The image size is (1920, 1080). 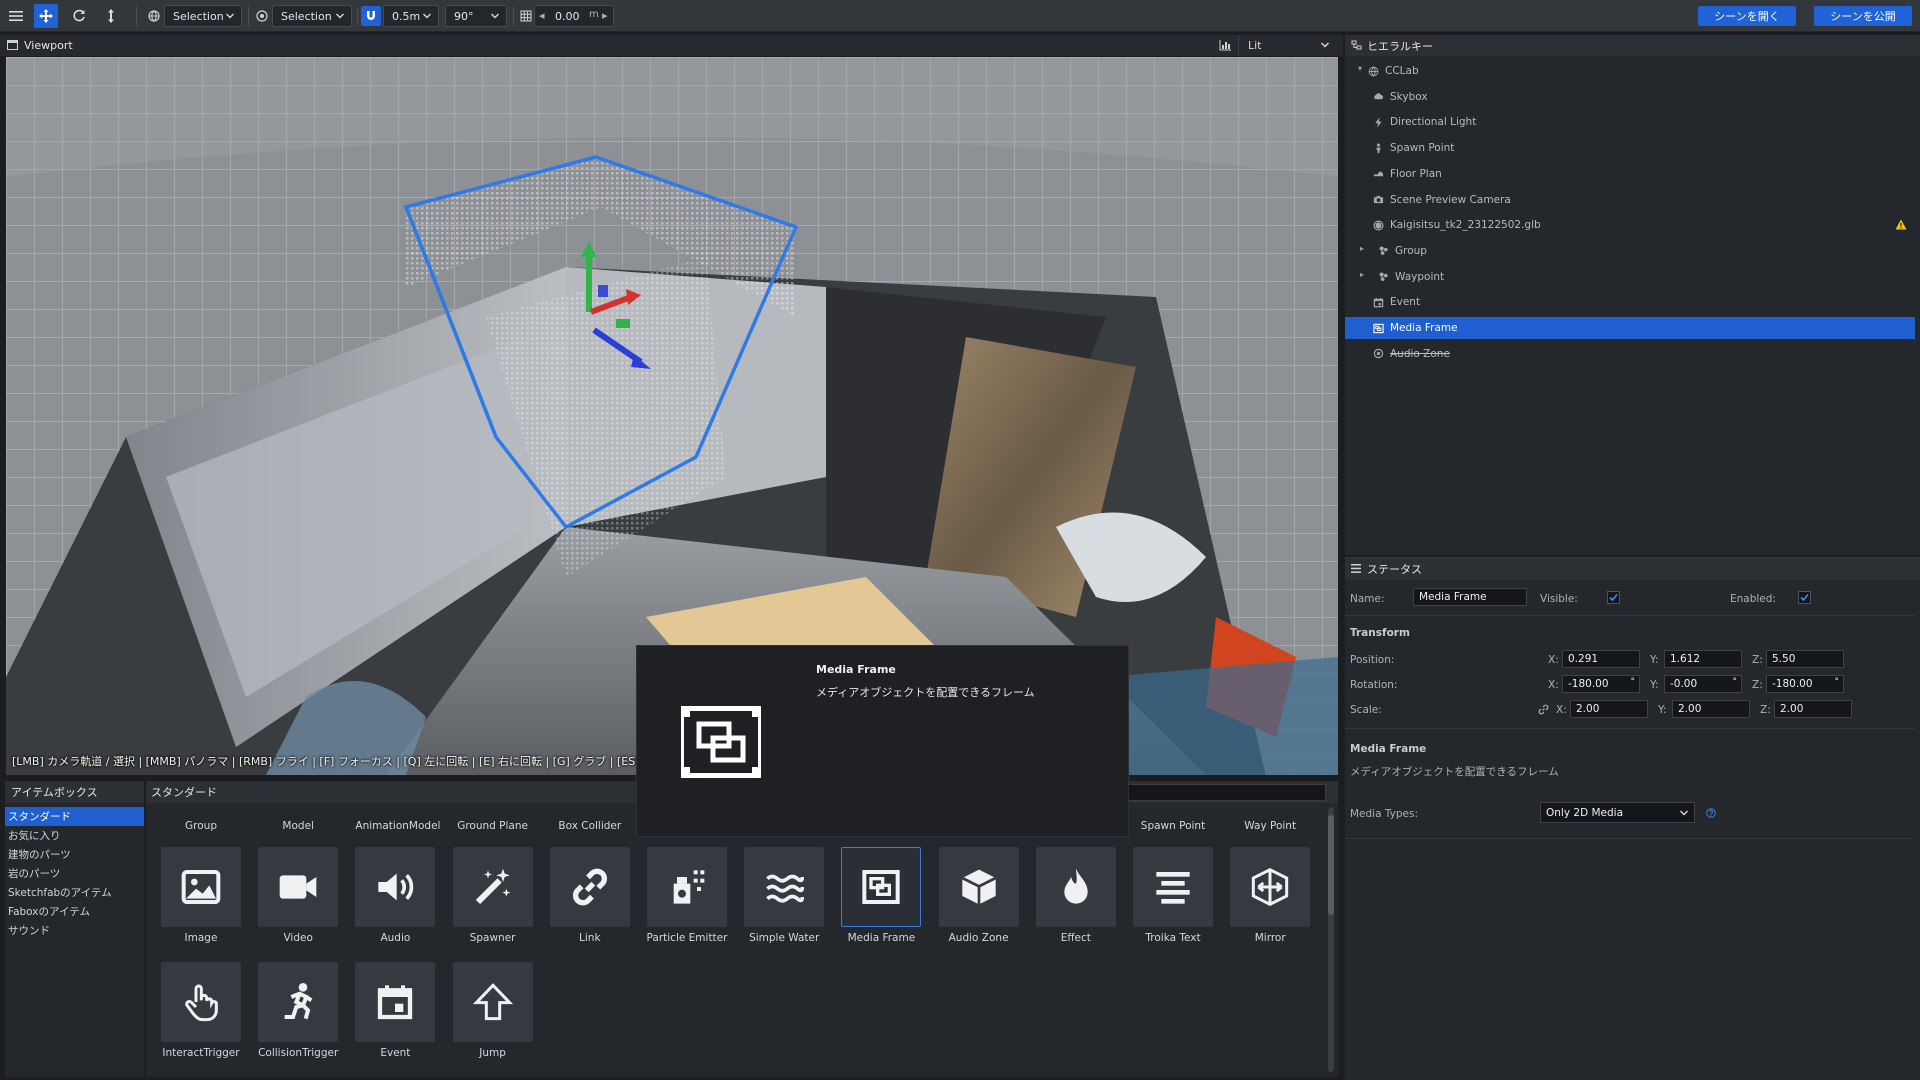 I want to click on menu-icon, so click(x=16, y=16).